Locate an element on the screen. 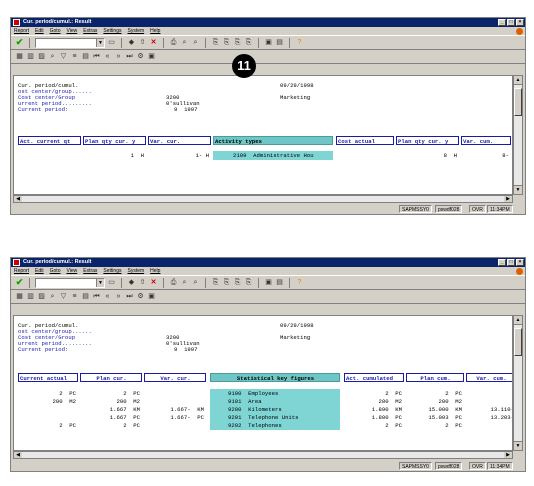  table-row: 1 H 1- H 2109 Administrative Hou 8 H 8- is located at coordinates (265, 155).